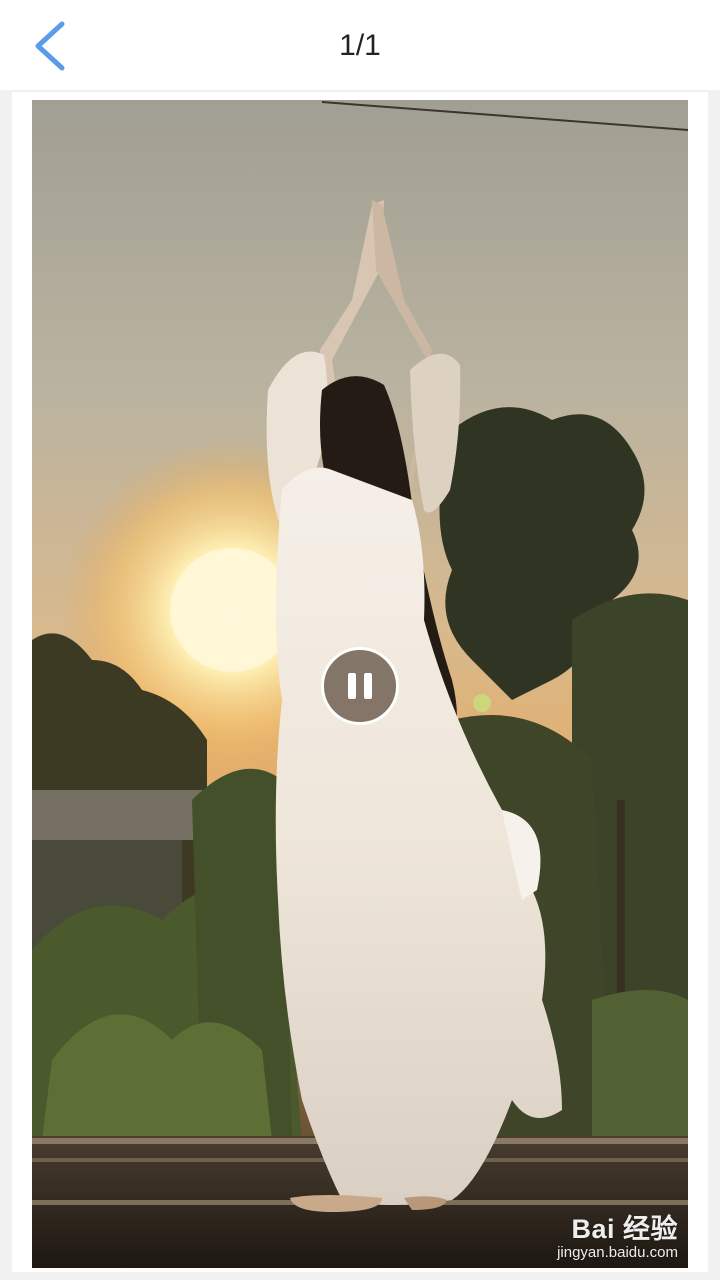 The image size is (720, 1280). What do you see at coordinates (617, 1252) in the screenshot?
I see `watermark-url: jingyan.baidu.com` at bounding box center [617, 1252].